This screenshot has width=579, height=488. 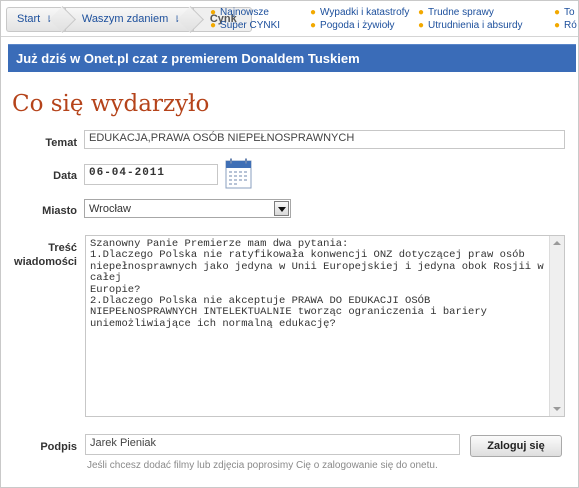 What do you see at coordinates (570, 25) in the screenshot?
I see `quicklink-label: Ró` at bounding box center [570, 25].